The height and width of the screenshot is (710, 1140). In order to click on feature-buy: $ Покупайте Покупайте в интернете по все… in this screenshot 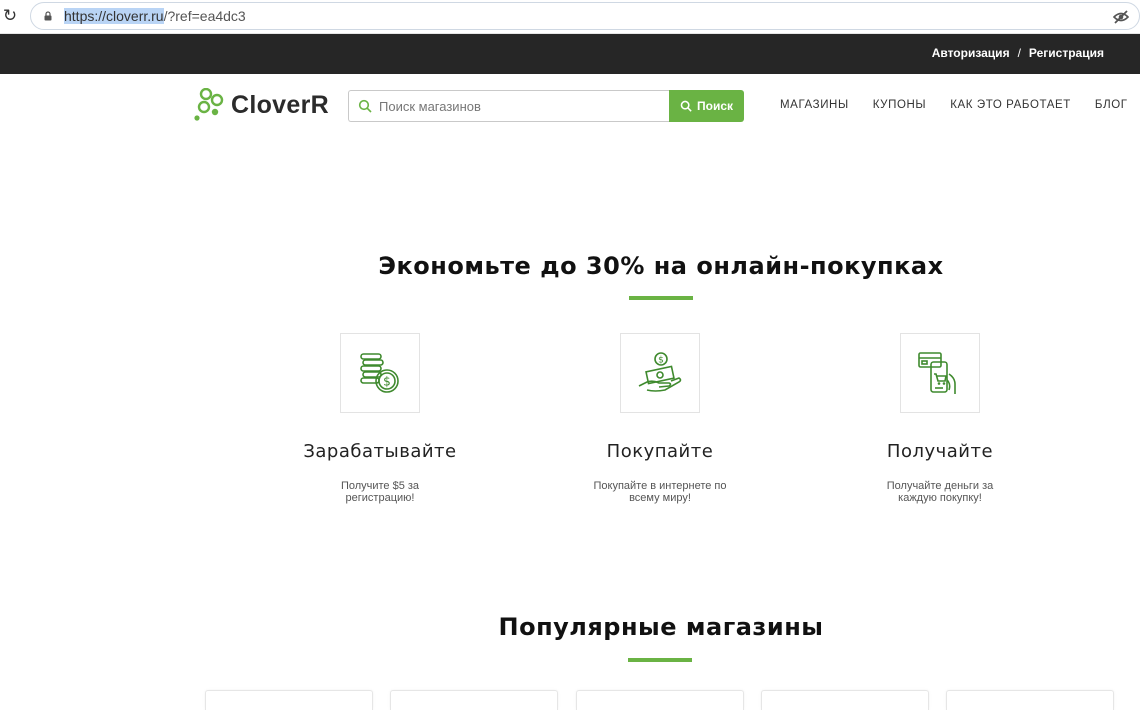, I will do `click(660, 418)`.